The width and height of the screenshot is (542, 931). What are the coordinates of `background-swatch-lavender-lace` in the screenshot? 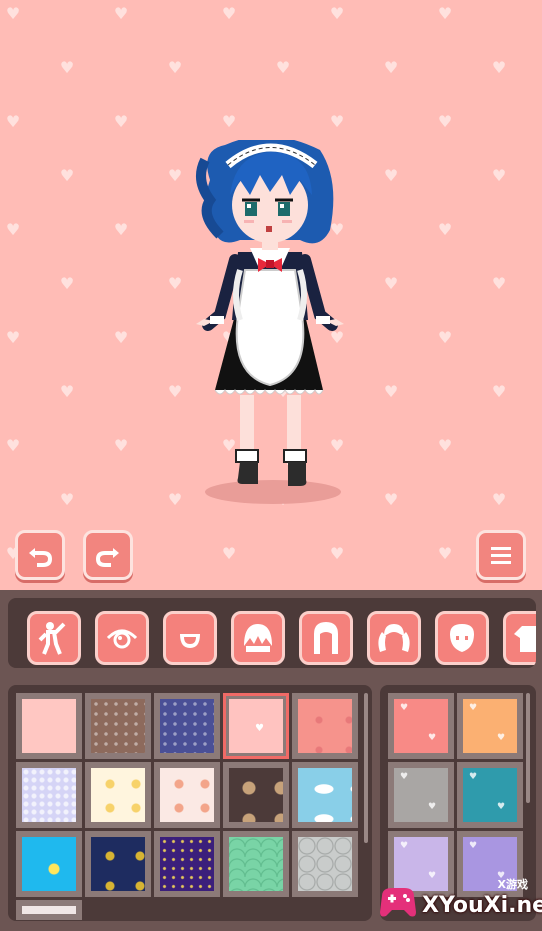 It's located at (49, 795).